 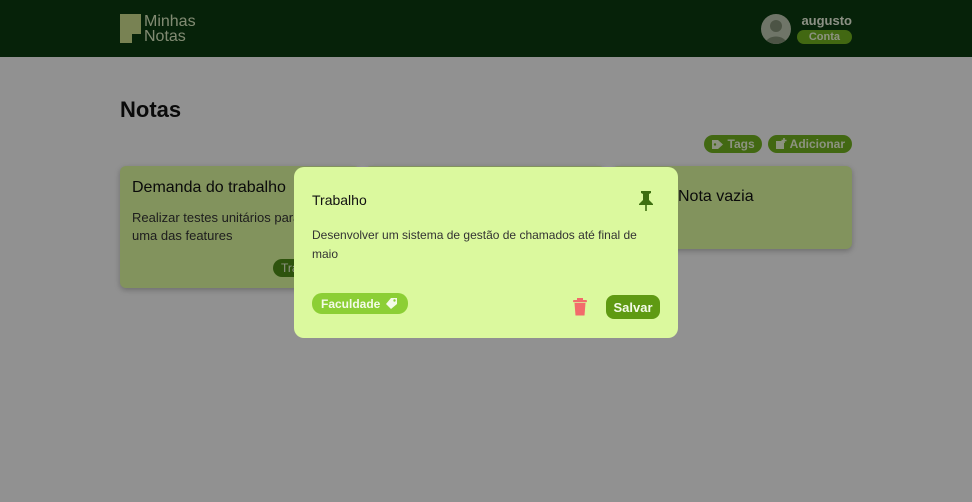 I want to click on save-button: Salvar, so click(x=633, y=307).